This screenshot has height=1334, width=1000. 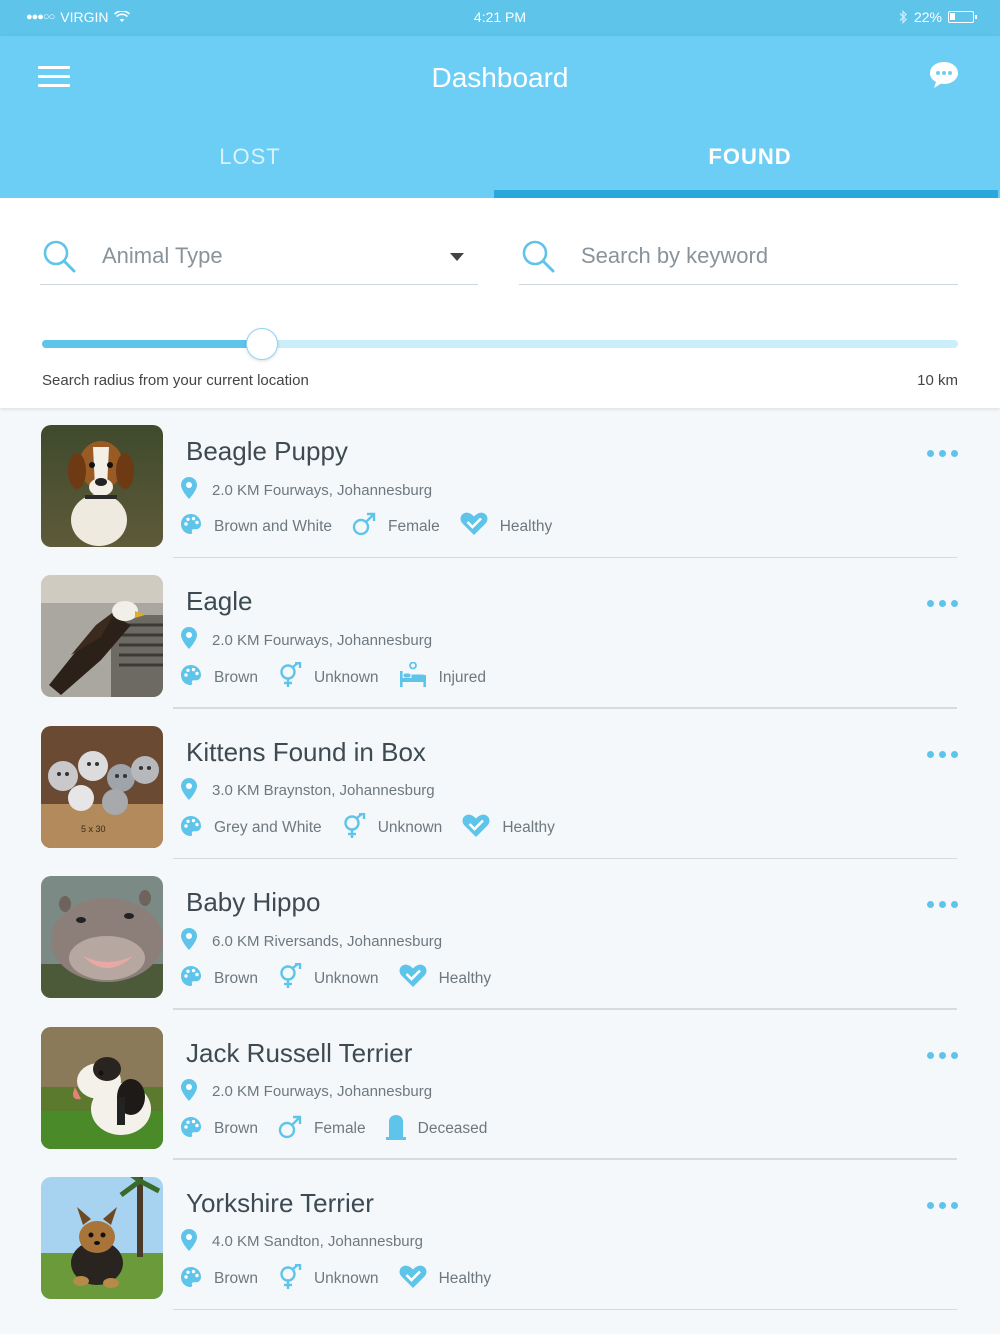 What do you see at coordinates (267, 451) in the screenshot?
I see `animal-name: Beagle Puppy` at bounding box center [267, 451].